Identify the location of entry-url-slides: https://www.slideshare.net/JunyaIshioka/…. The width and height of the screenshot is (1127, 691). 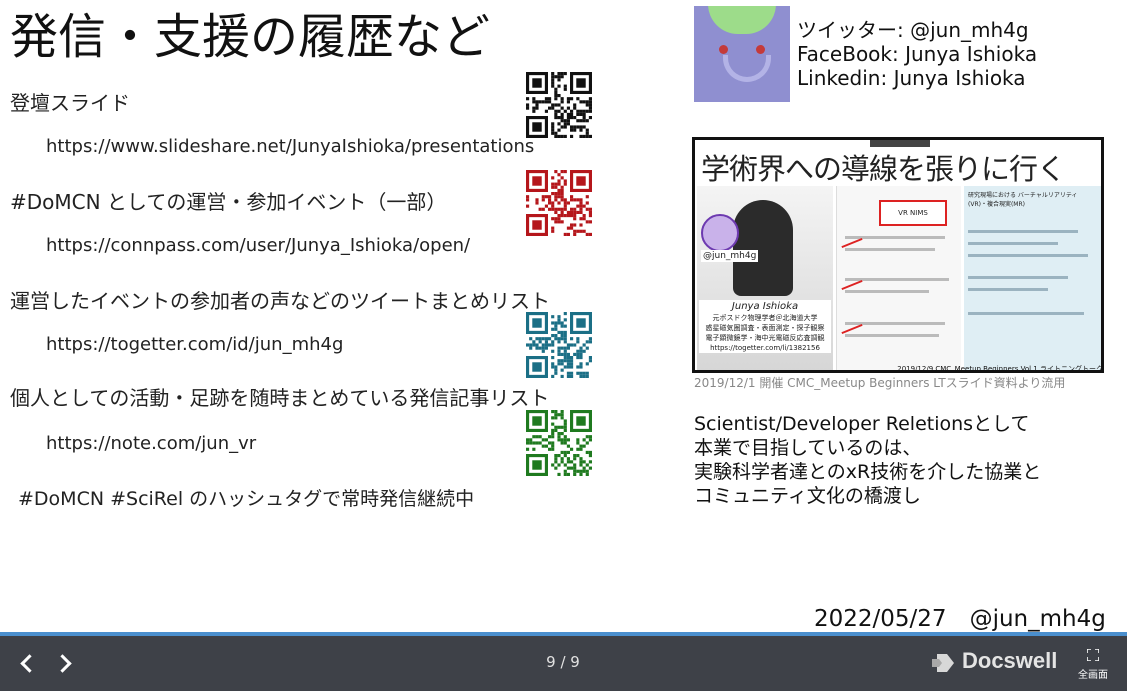
(290, 146).